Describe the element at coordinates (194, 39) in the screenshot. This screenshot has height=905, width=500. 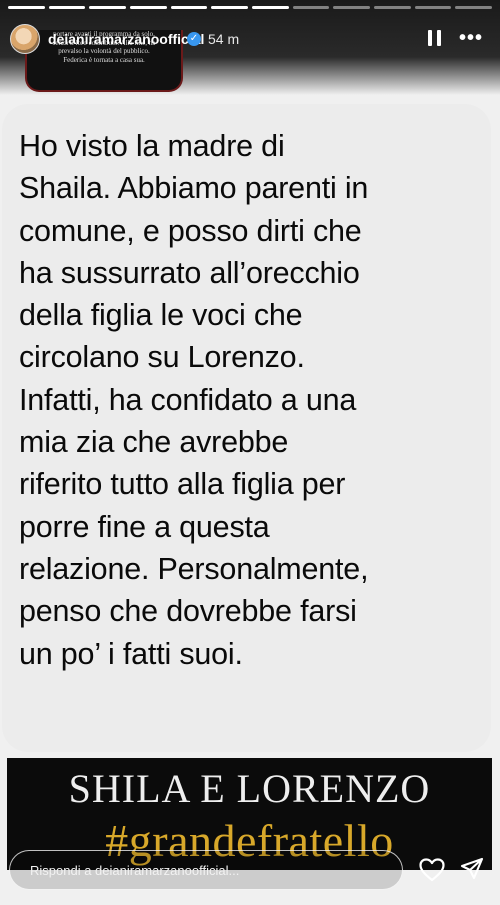
I see `verified-badge-icon: ✓` at that location.